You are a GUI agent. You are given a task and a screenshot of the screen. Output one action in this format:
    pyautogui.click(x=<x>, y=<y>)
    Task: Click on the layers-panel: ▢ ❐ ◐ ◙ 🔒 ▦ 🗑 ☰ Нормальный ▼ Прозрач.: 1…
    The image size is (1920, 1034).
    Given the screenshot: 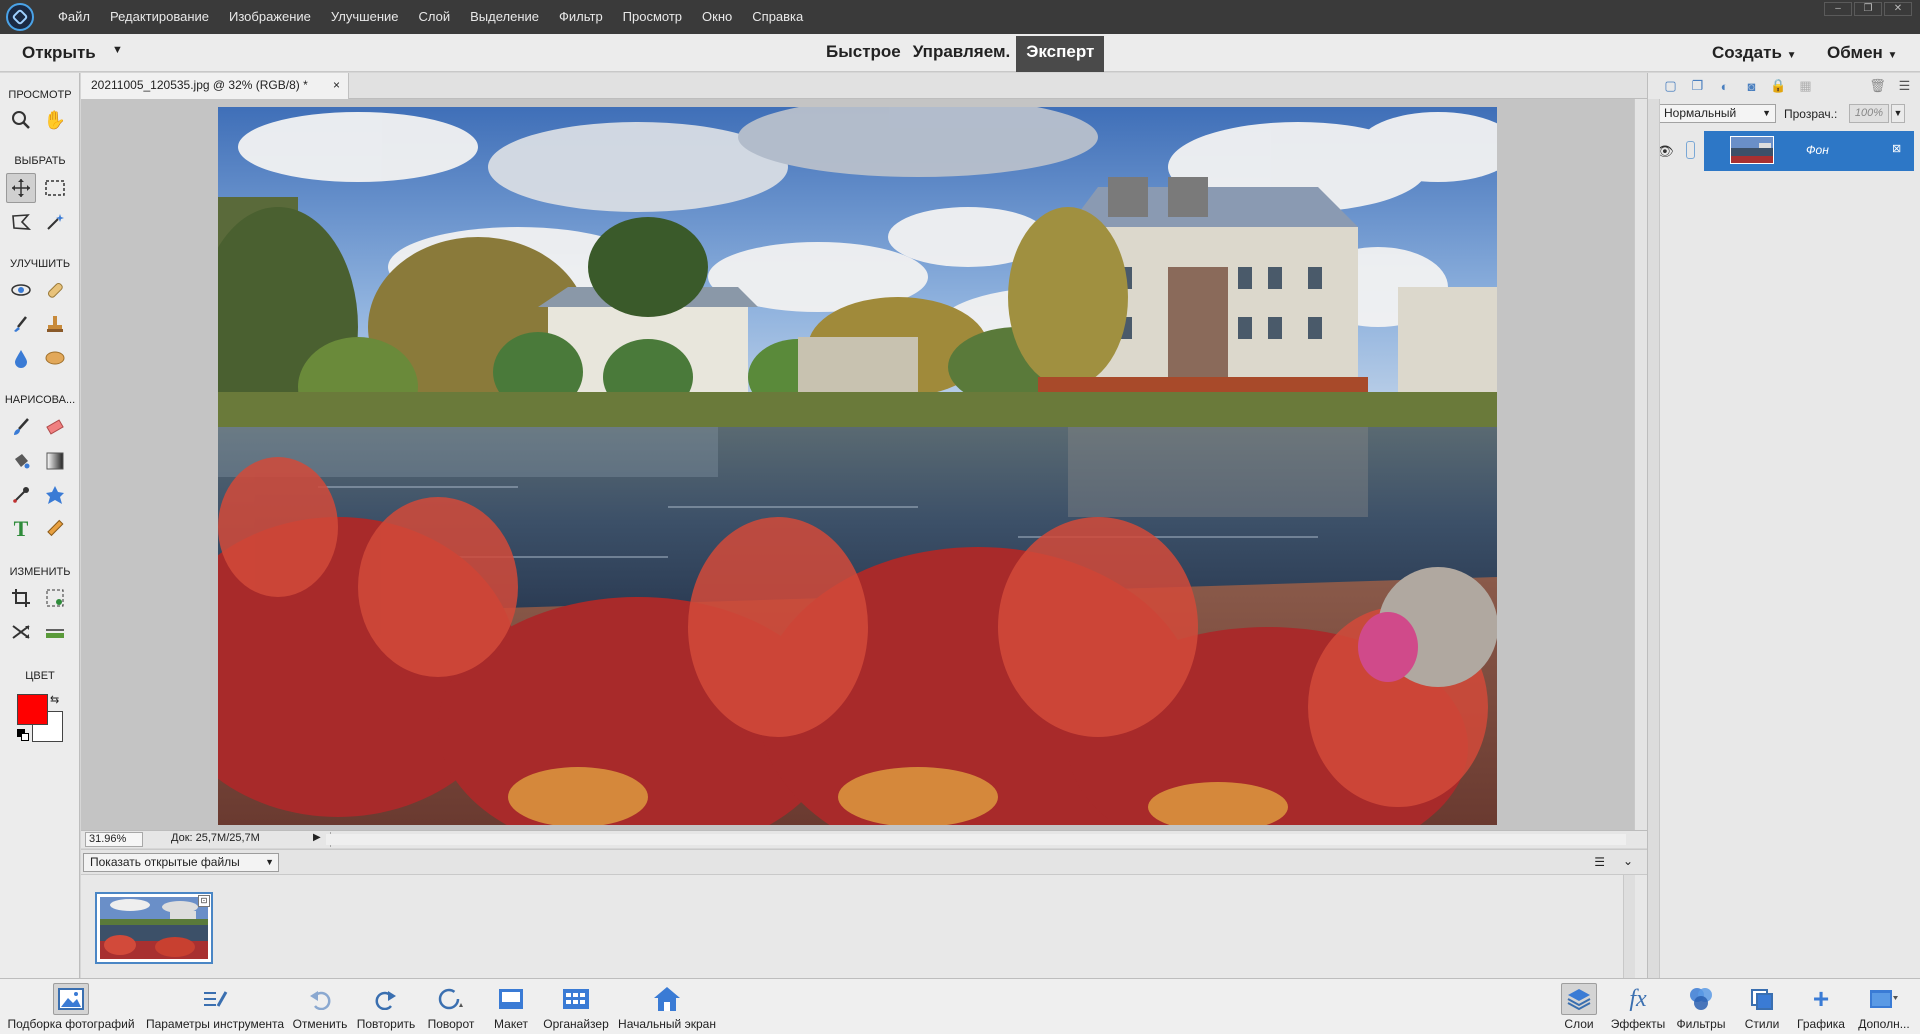 What is the action you would take?
    pyautogui.click(x=1783, y=525)
    